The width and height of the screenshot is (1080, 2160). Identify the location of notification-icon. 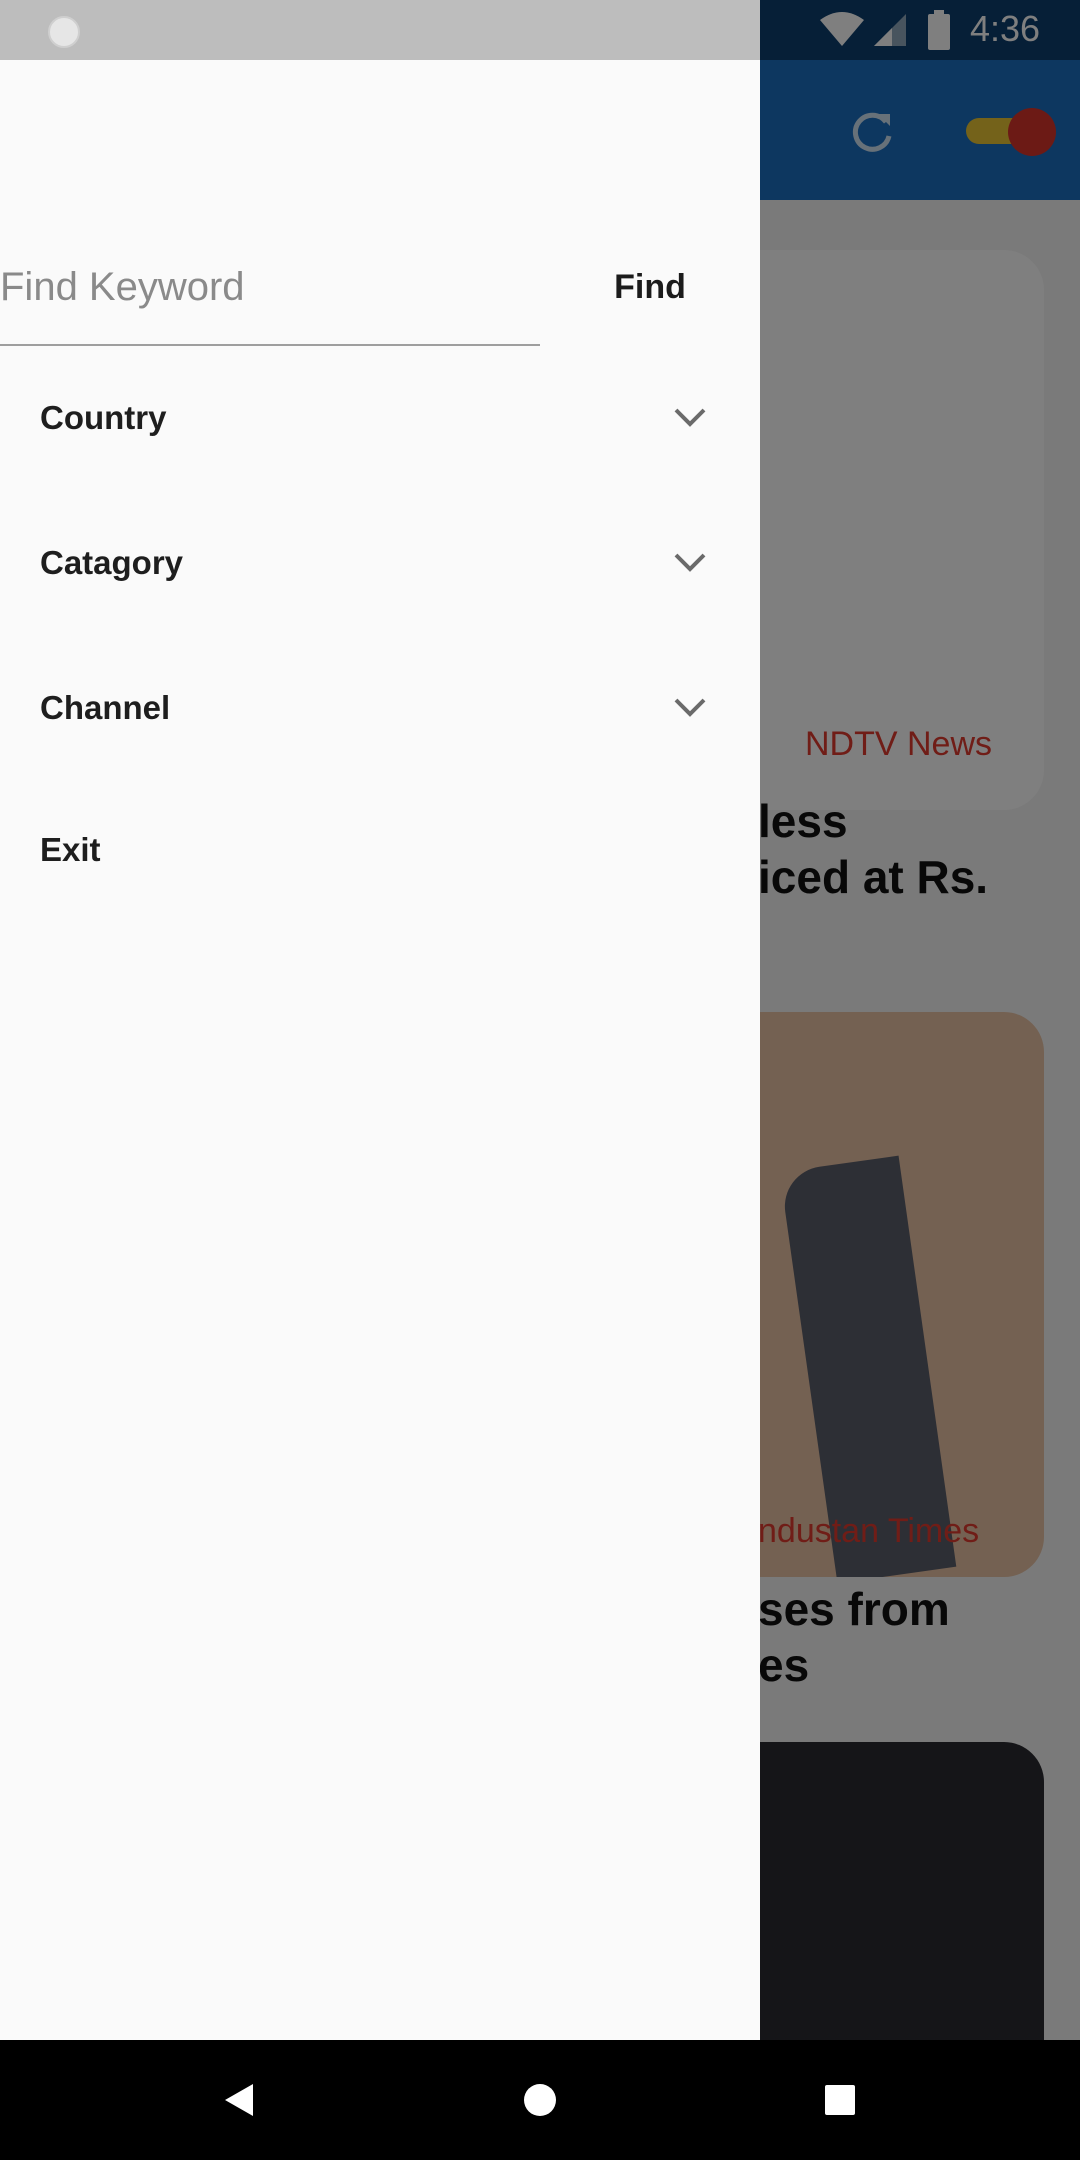
(64, 32).